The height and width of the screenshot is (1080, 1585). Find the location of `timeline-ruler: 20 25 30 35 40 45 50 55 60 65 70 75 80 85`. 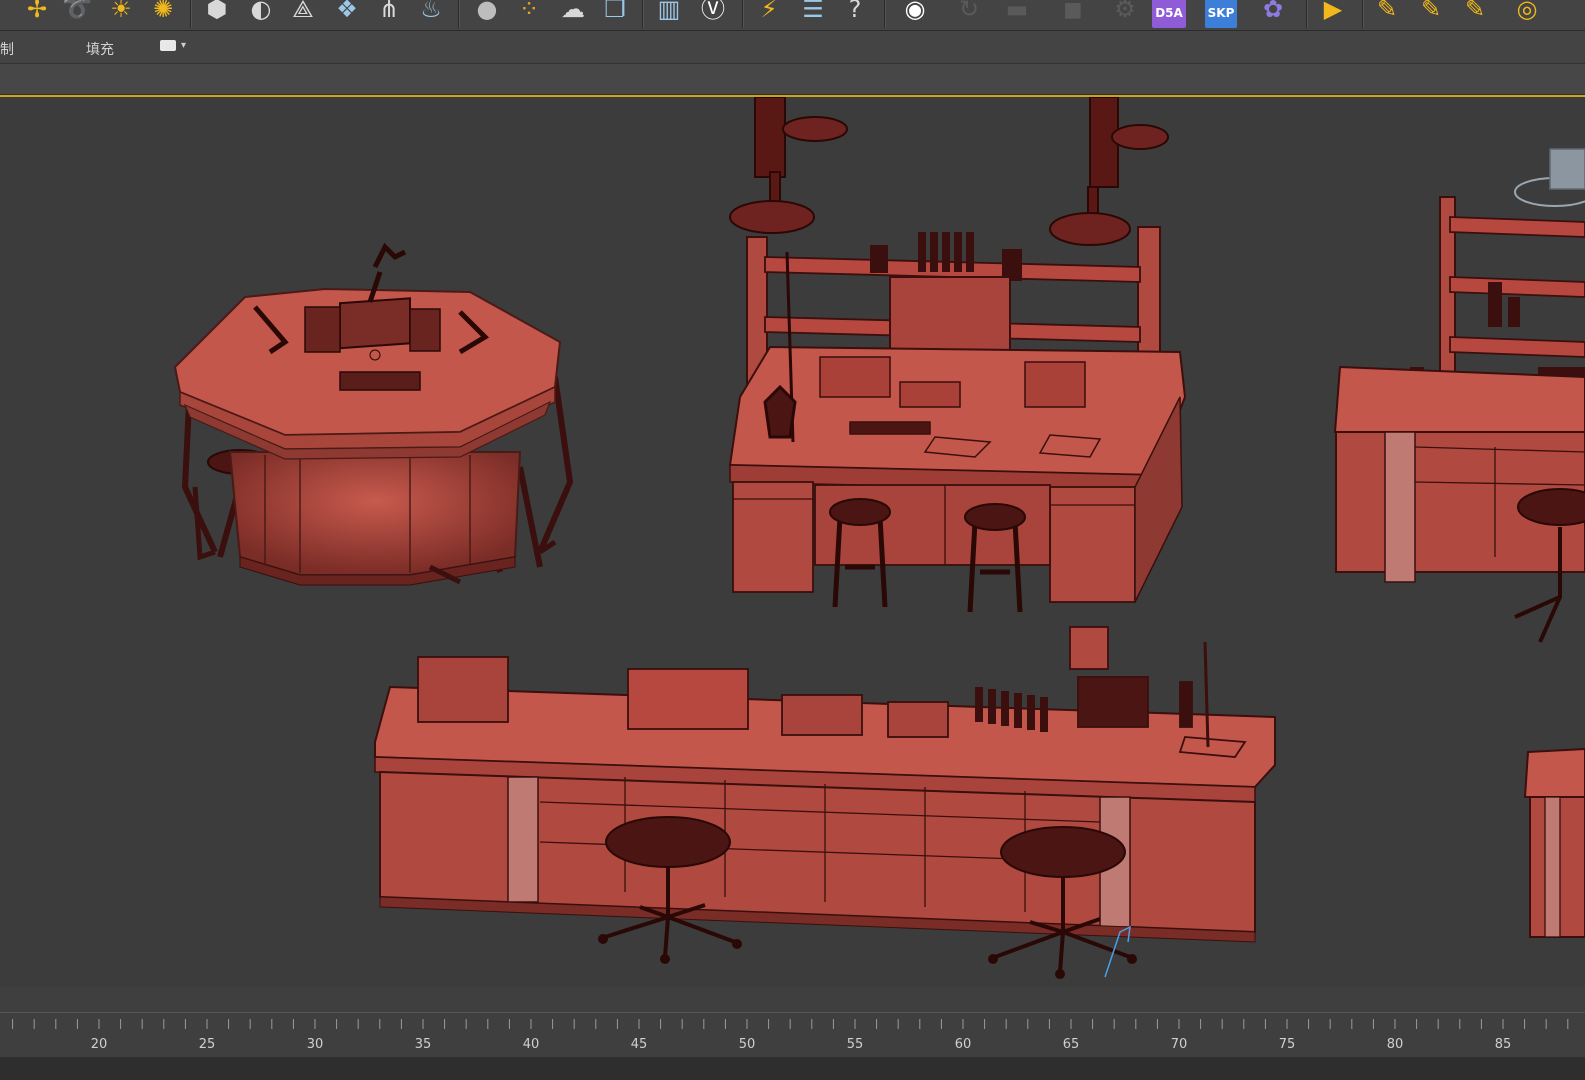

timeline-ruler: 20 25 30 35 40 45 50 55 60 65 70 75 80 85 is located at coordinates (792, 1035).